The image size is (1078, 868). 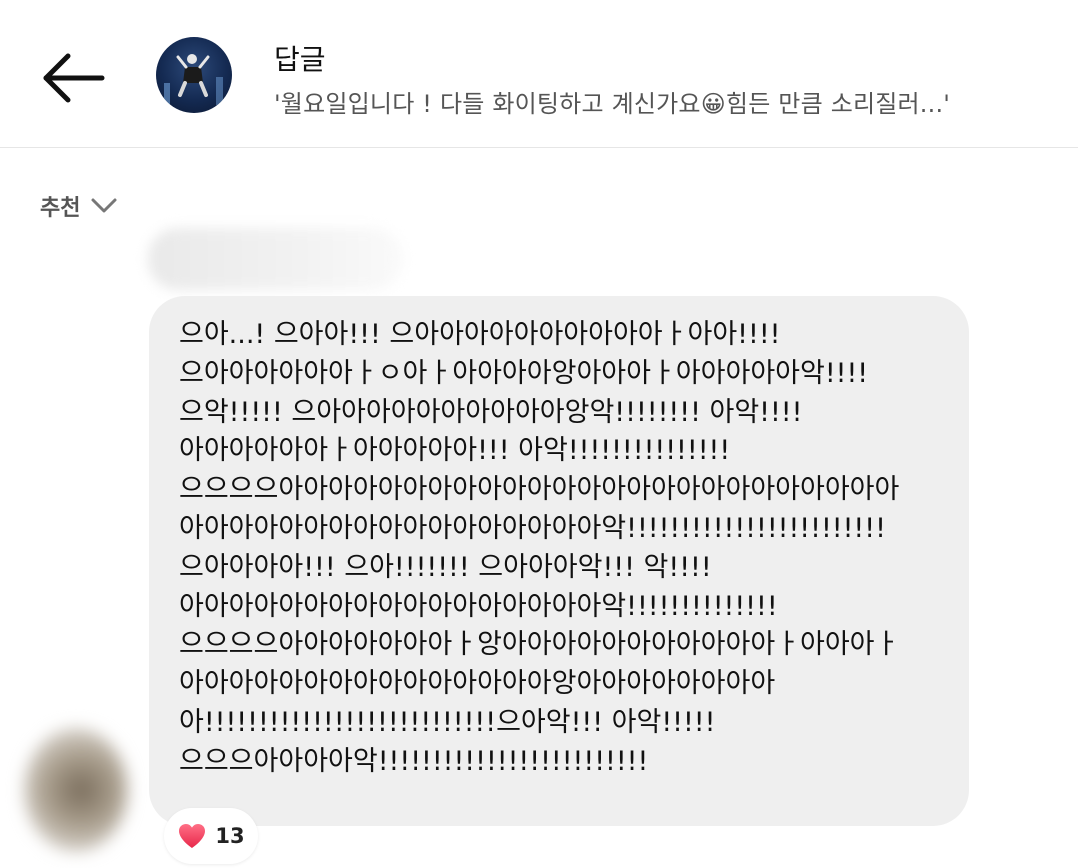 I want to click on comment-line: 으아아아아아아ㅏㅇ아ㅏ아아아아앙아아아ㅏ아아아아아악!!!!, so click(x=524, y=373).